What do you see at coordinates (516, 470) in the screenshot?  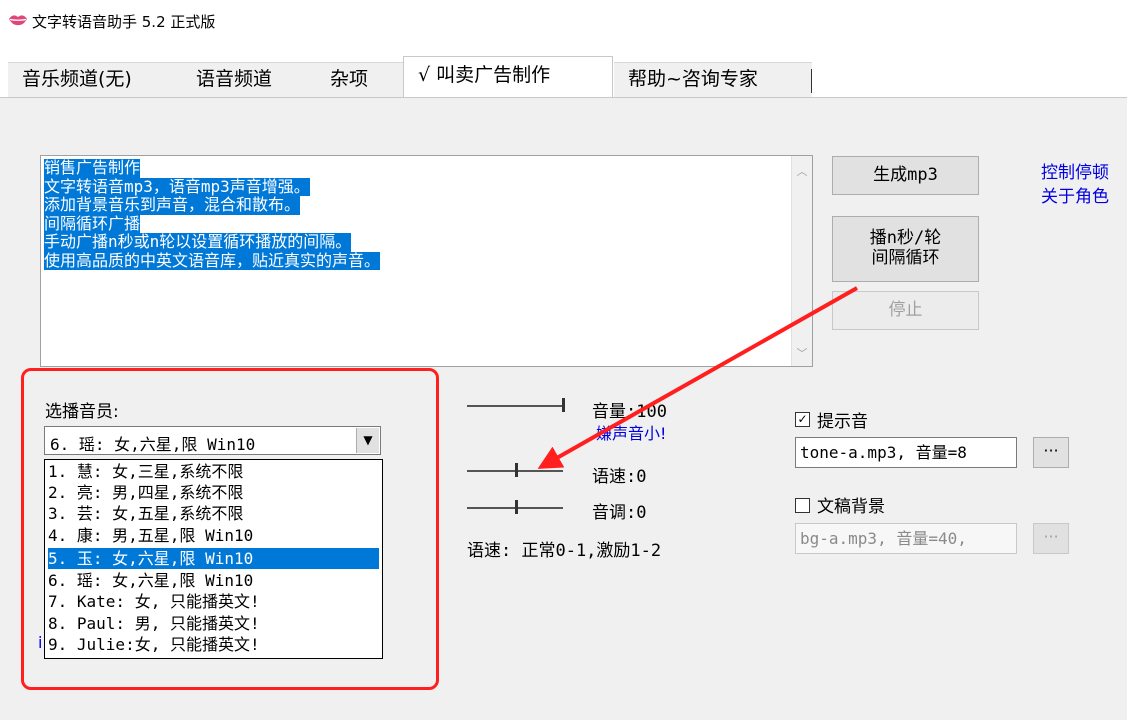 I see `speed-slider-thumb` at bounding box center [516, 470].